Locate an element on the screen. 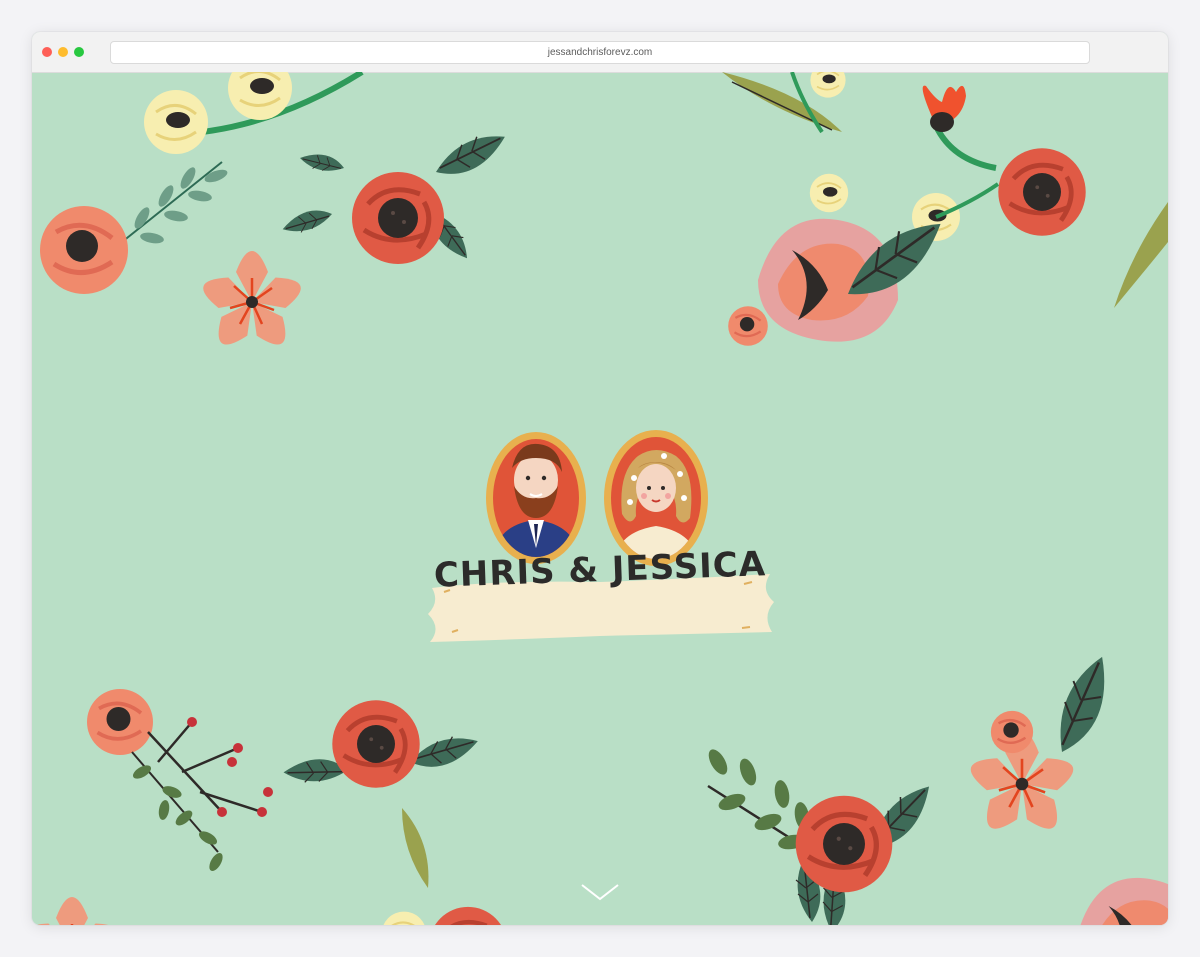  minimize-window-button is located at coordinates (63, 52).